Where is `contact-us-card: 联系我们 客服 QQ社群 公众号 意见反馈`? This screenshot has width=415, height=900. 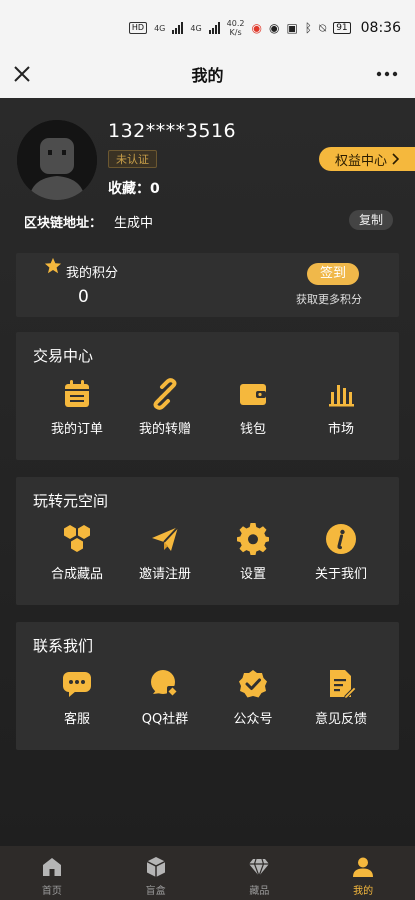 contact-us-card: 联系我们 客服 QQ社群 公众号 意见反馈 is located at coordinates (207, 686).